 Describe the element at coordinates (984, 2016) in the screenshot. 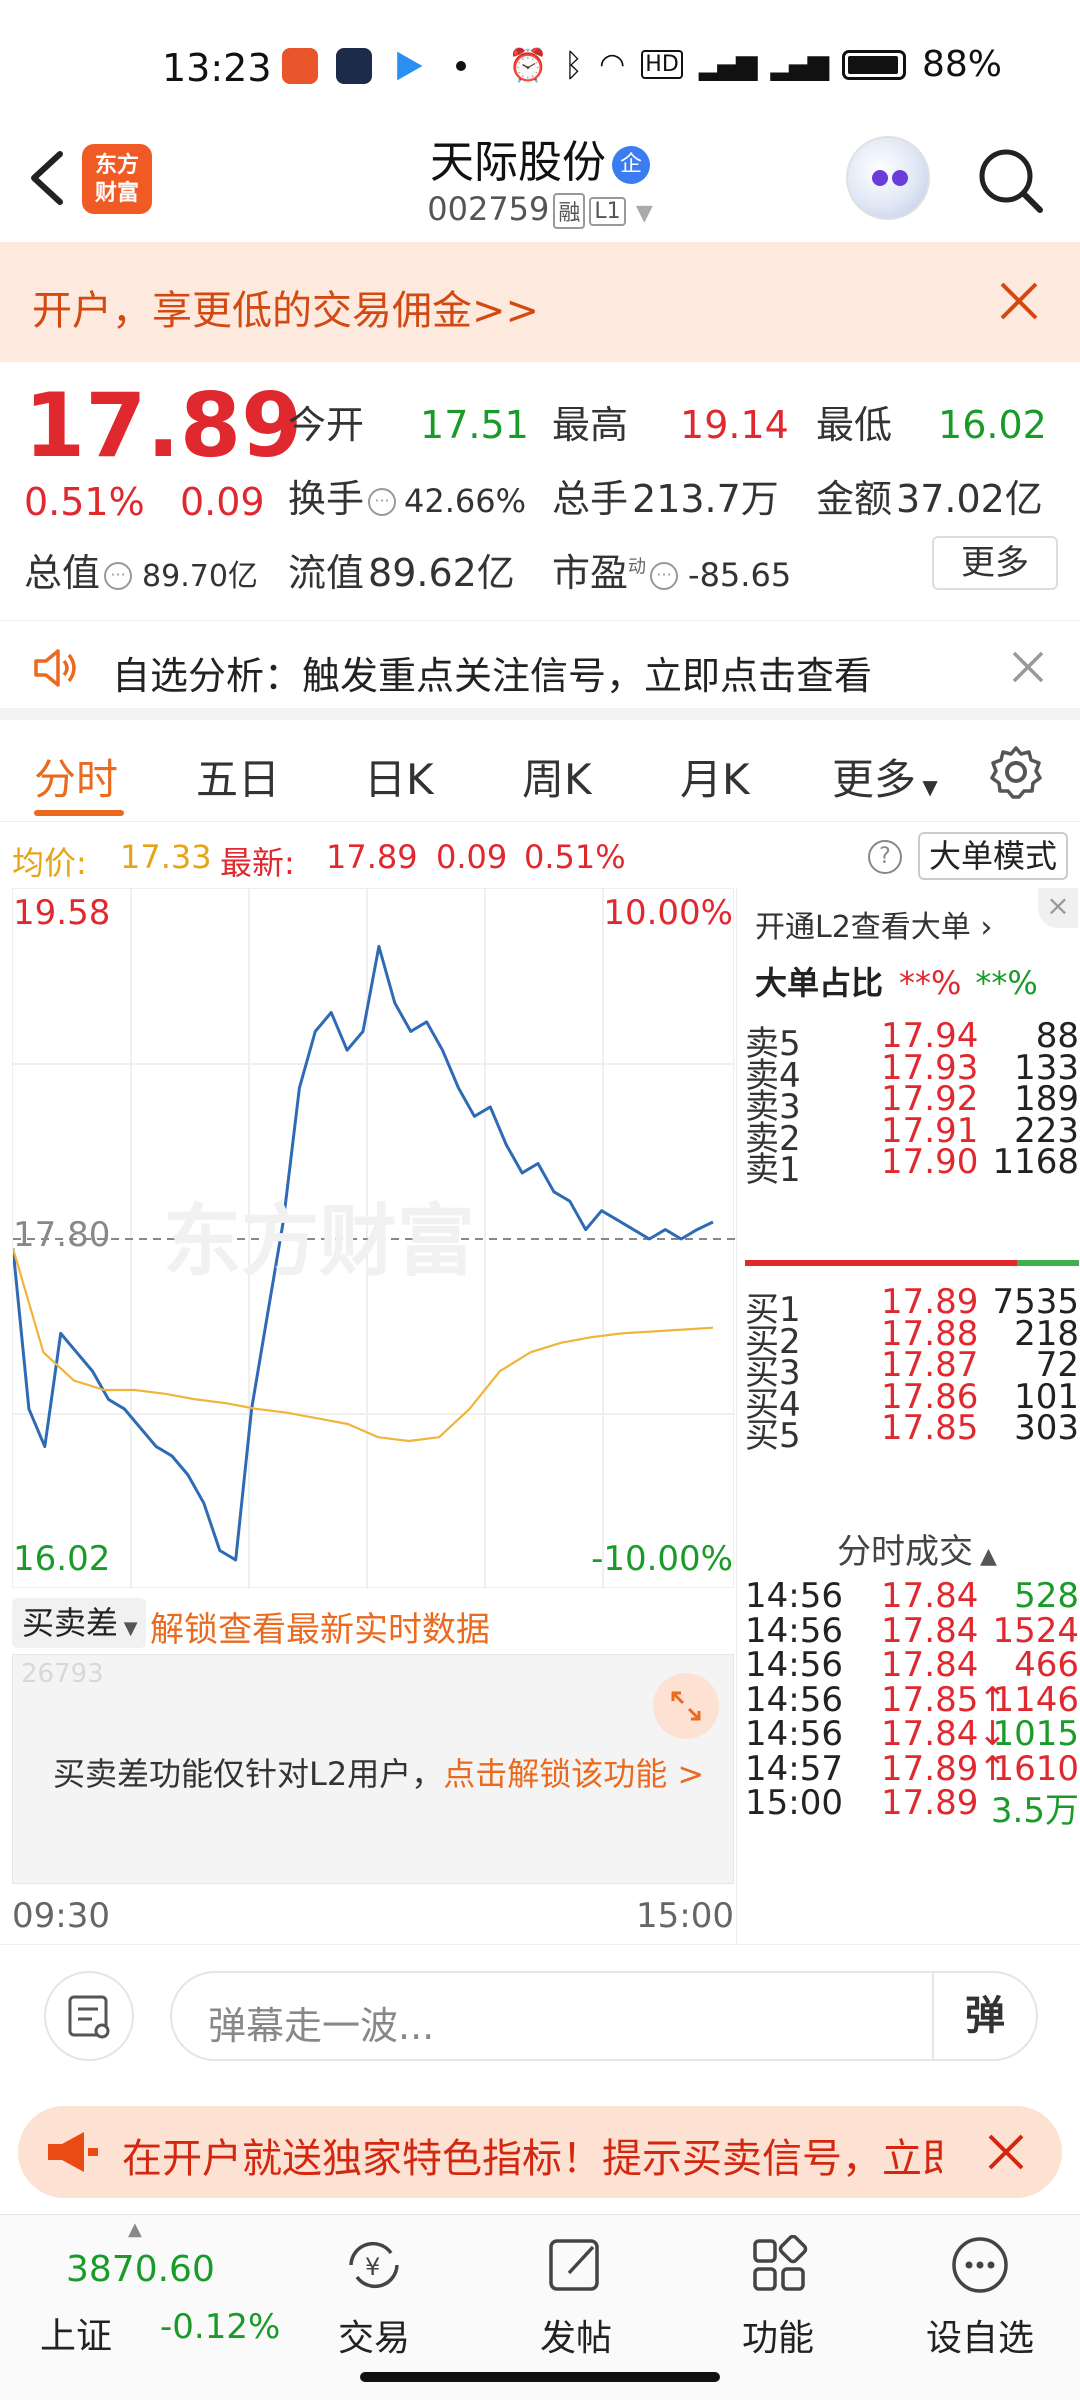

I see `danmu-toggle-button: 弹` at that location.